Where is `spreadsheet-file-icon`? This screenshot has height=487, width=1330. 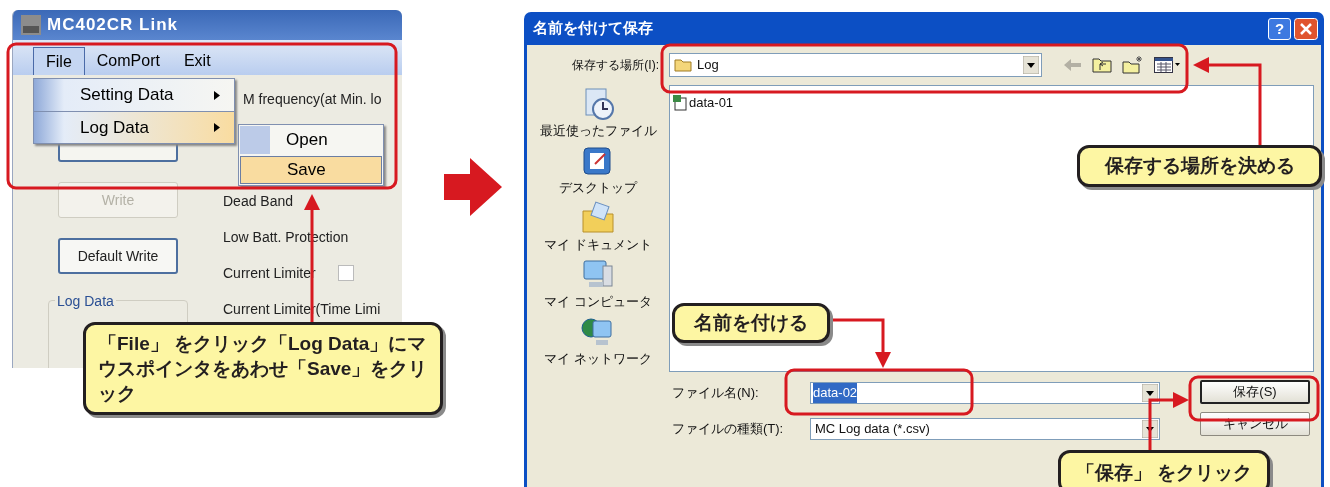
spreadsheet-file-icon is located at coordinates (680, 102).